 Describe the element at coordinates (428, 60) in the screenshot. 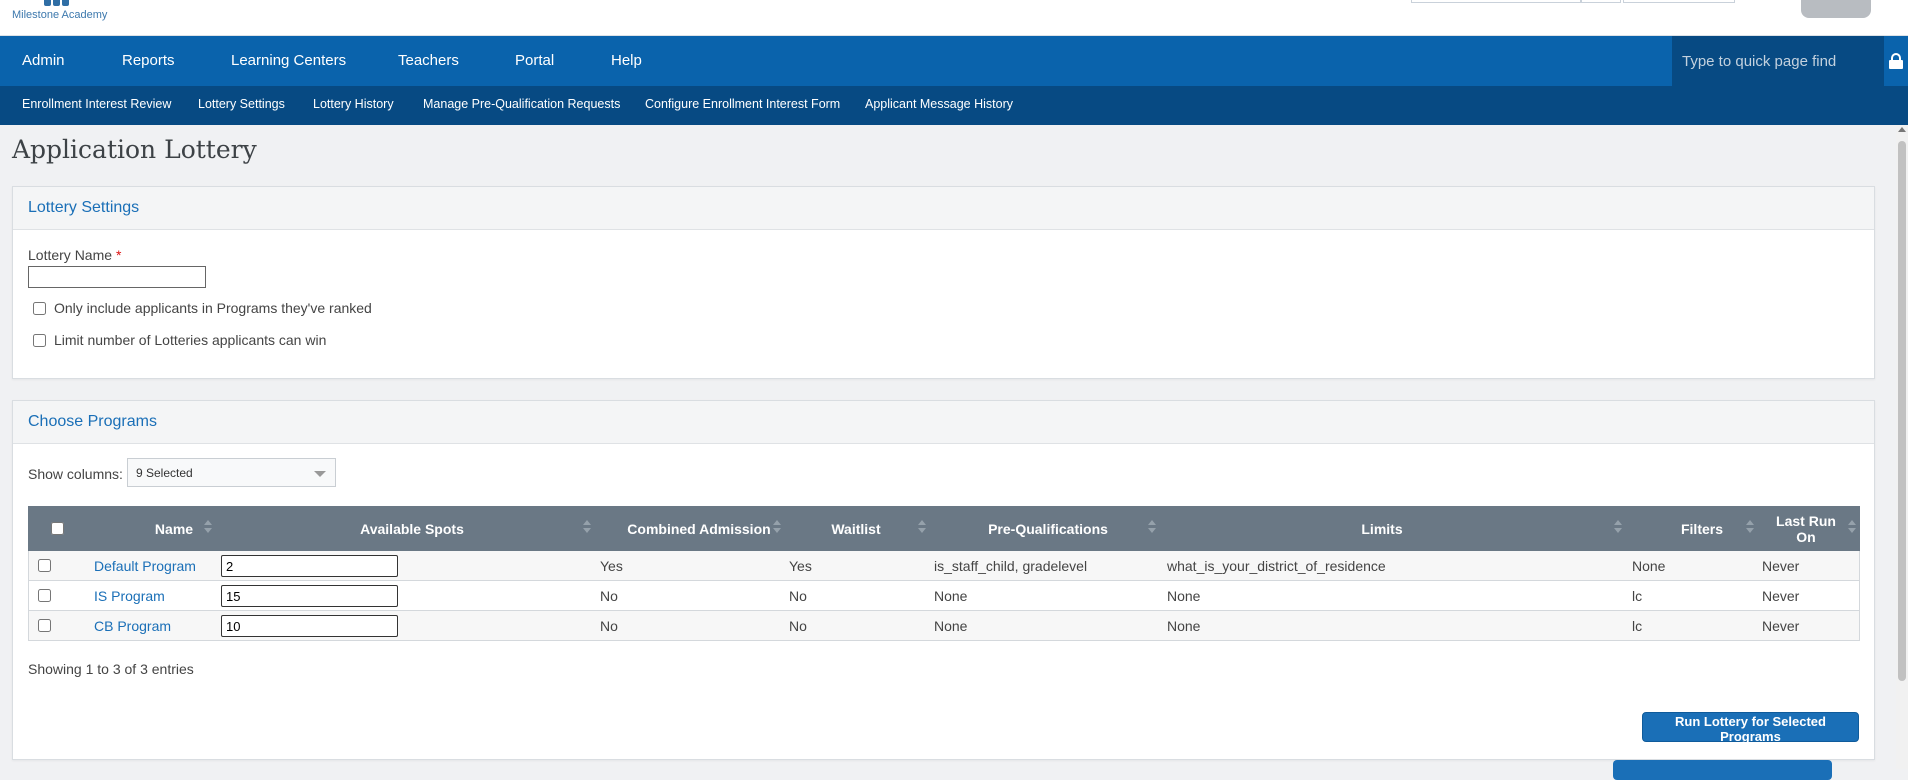

I see `nav-teachers: Teachers` at that location.